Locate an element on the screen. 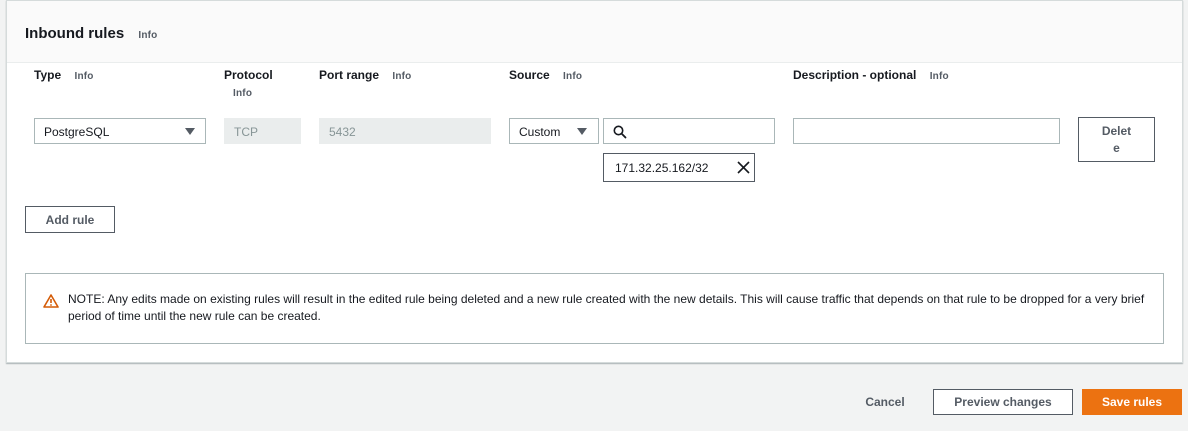 The width and height of the screenshot is (1188, 431). protocol-info-link: Info is located at coordinates (258, 93).